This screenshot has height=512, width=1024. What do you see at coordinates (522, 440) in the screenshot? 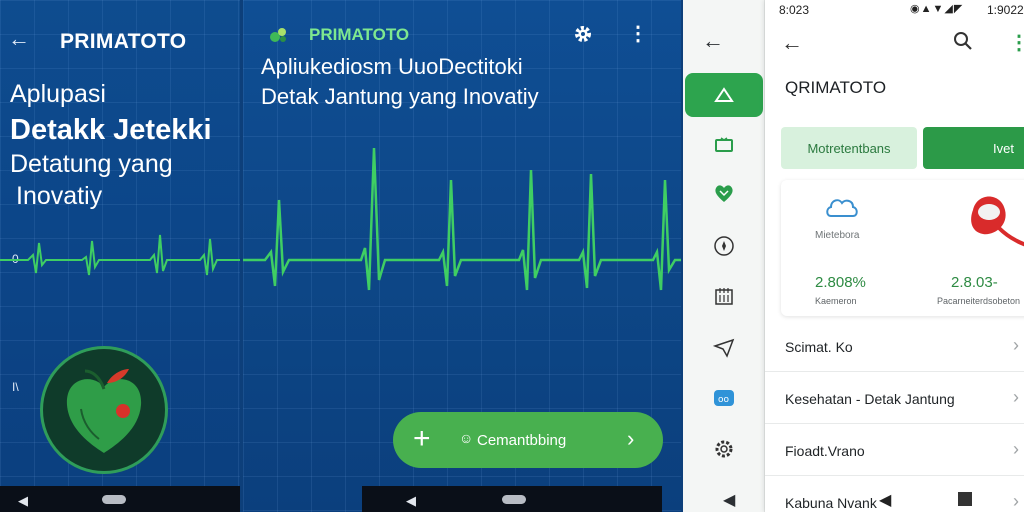
I see `start-measure-label: Cemantbbing` at bounding box center [522, 440].